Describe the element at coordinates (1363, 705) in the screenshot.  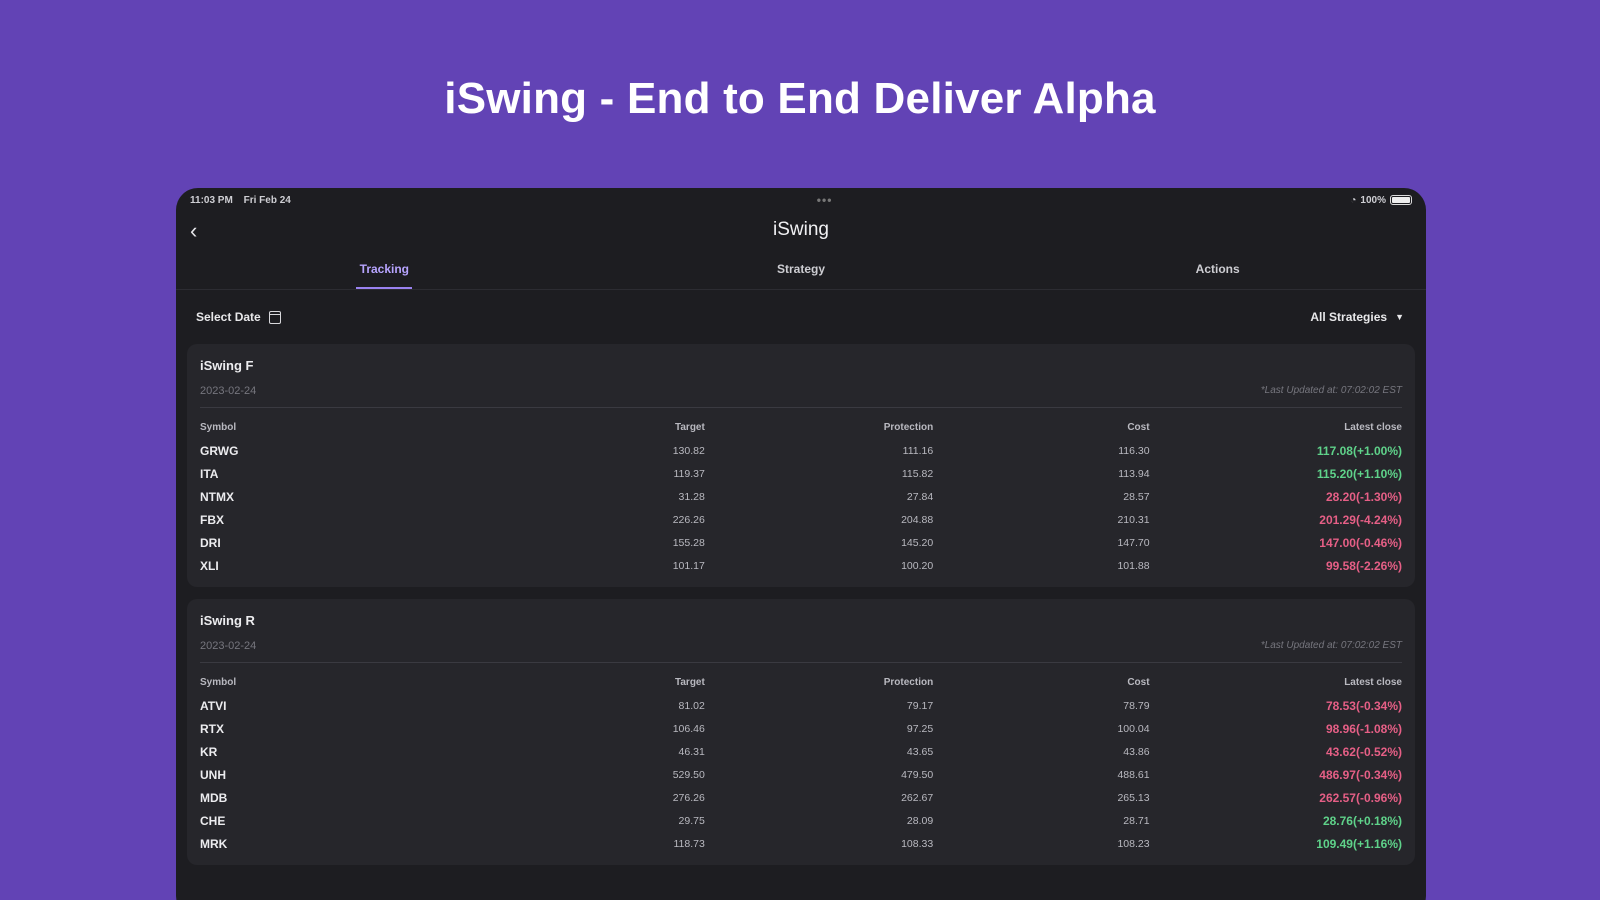
I see `cell-latest-close: 78.53(-0.34%)` at that location.